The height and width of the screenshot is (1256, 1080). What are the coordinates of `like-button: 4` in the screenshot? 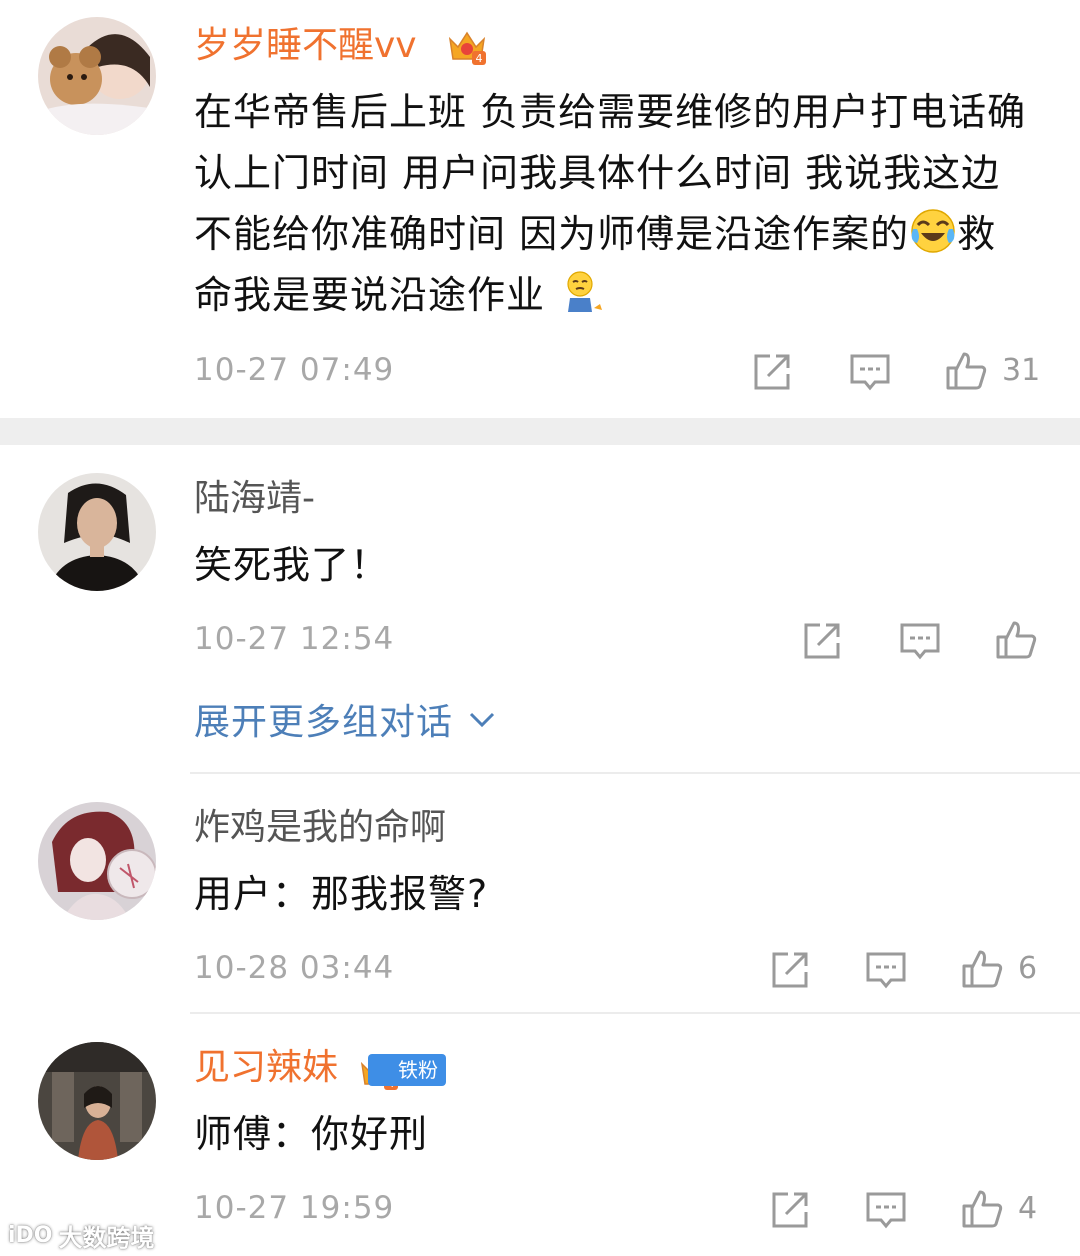 It's located at (998, 1208).